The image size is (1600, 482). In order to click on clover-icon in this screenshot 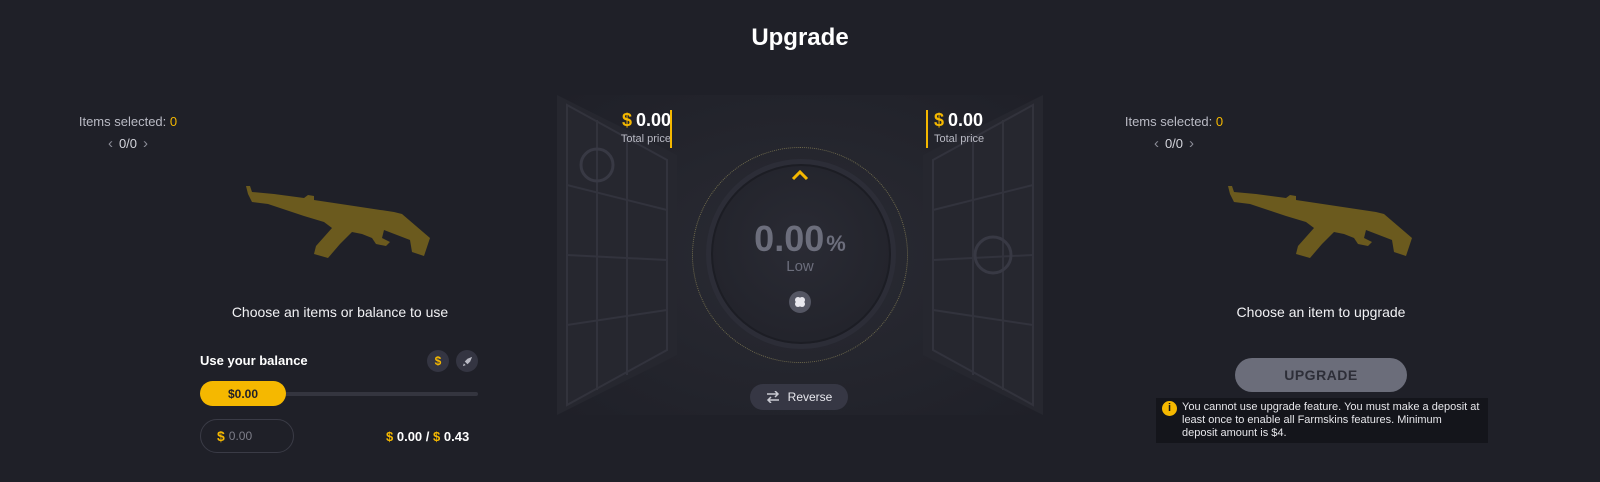, I will do `click(800, 302)`.